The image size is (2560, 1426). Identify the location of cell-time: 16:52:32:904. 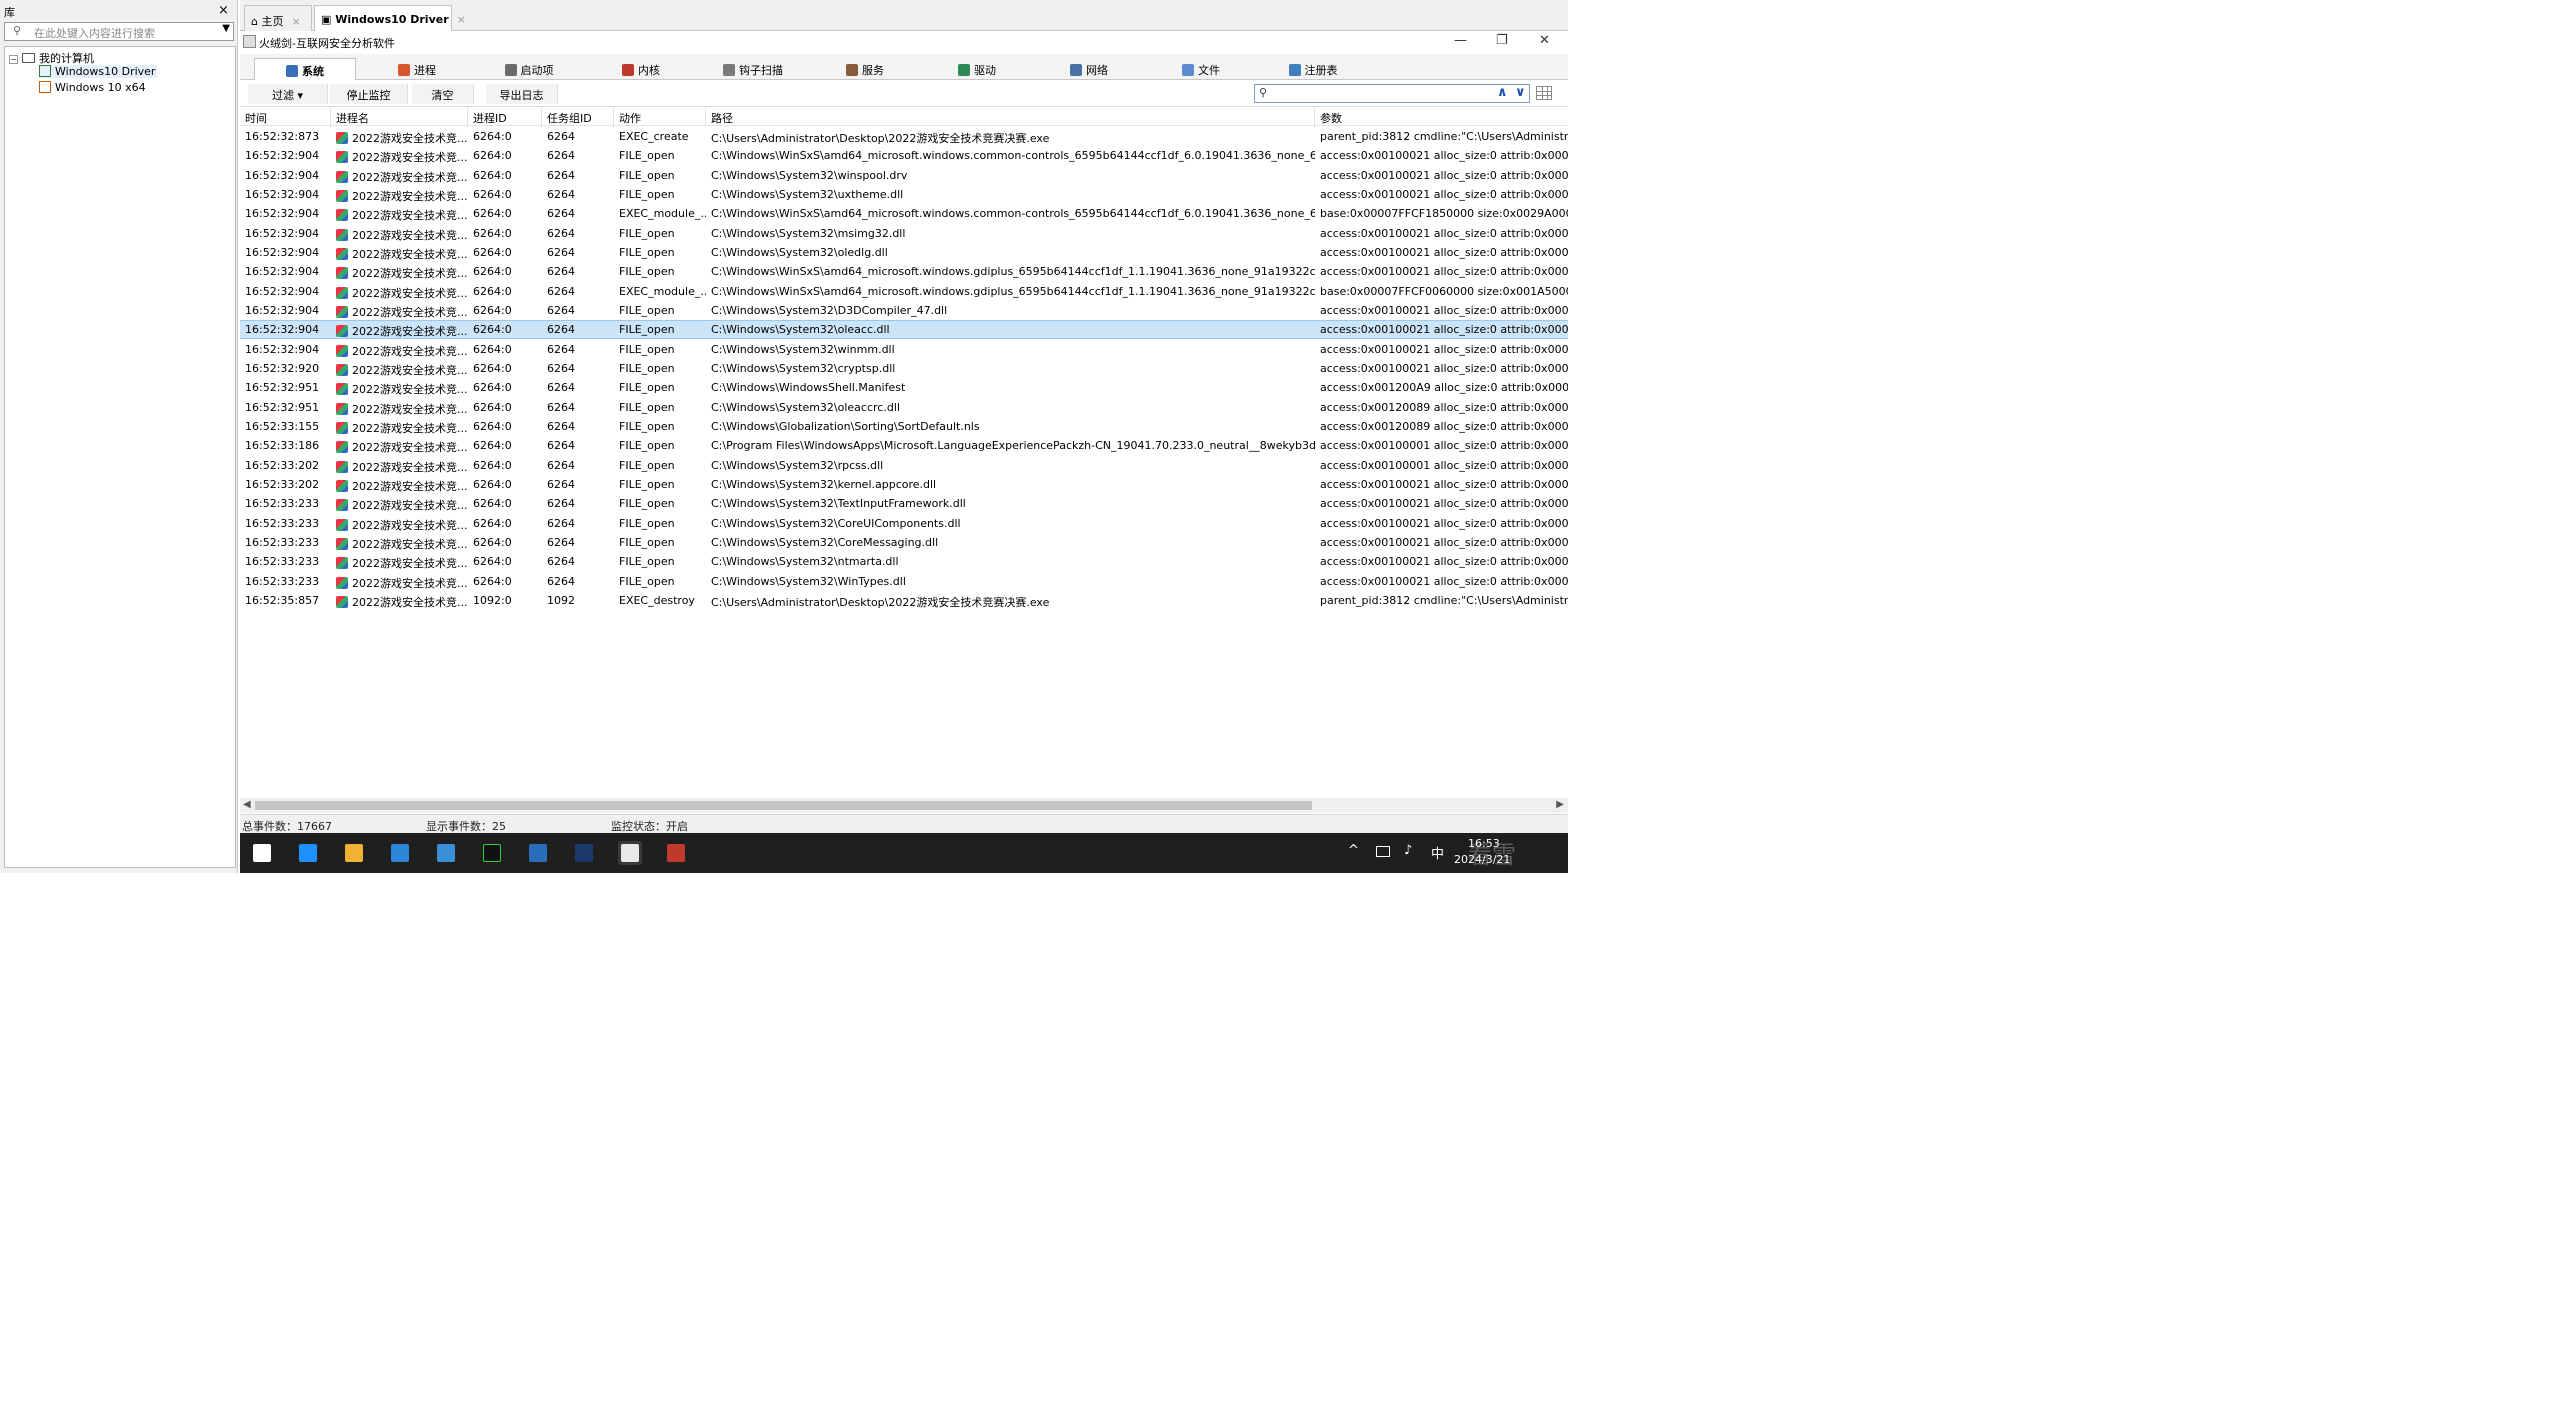
(282, 156).